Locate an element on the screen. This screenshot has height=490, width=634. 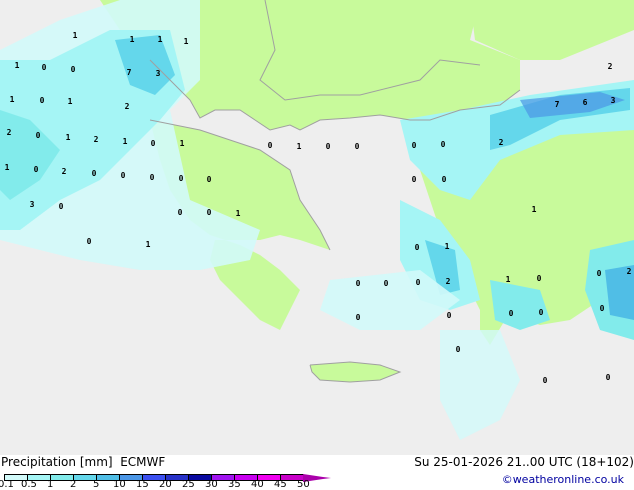
precip-value-label: 6 is located at coordinates (585, 102).